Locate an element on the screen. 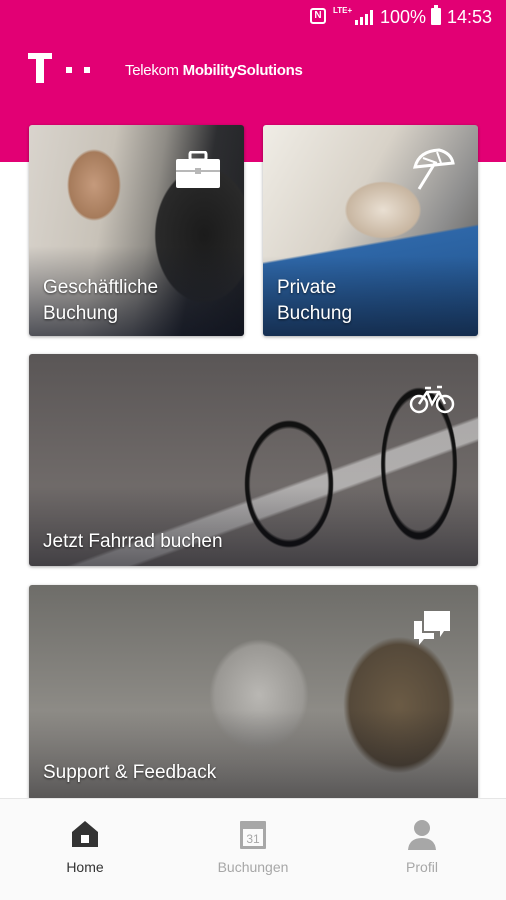 This screenshot has height=900, width=506. business-booking-label: Geschäftliche Buchung is located at coordinates (100, 301).